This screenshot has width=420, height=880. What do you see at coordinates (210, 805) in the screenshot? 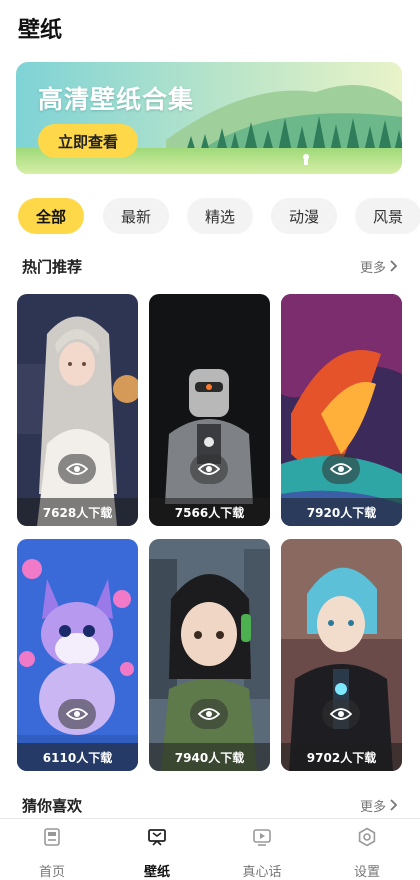
I see `guess-section-header: 猜你喜欢 更多` at bounding box center [210, 805].